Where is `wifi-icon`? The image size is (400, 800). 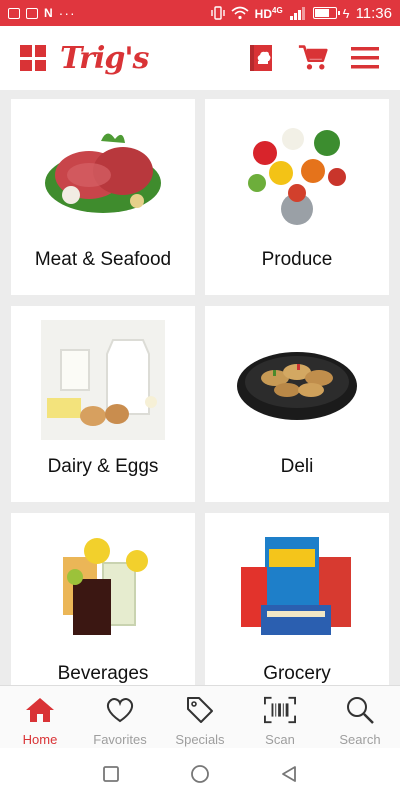 wifi-icon is located at coordinates (240, 13).